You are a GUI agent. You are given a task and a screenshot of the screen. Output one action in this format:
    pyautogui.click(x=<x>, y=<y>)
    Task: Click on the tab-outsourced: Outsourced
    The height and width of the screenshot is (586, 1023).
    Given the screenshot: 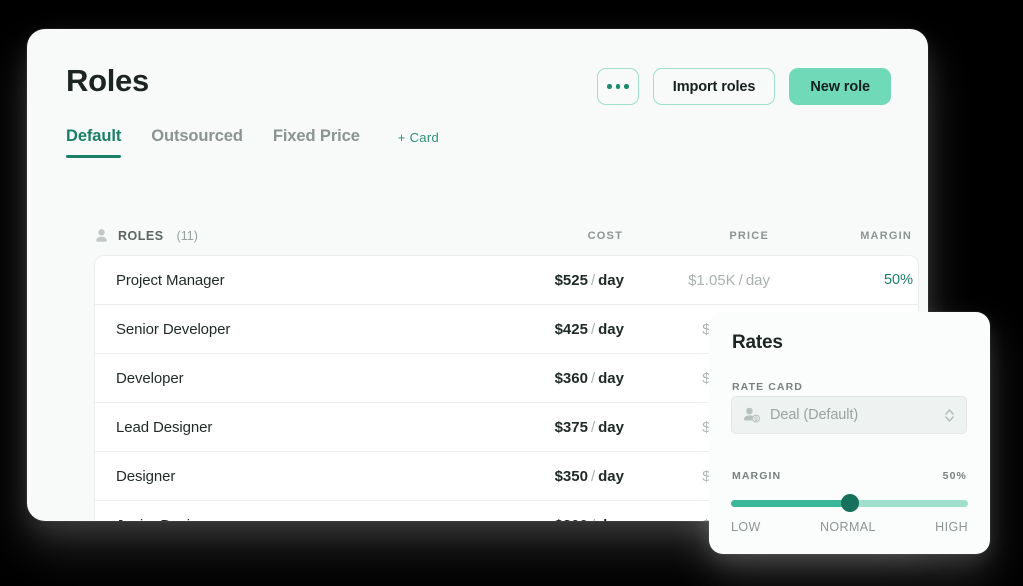 What is the action you would take?
    pyautogui.click(x=197, y=142)
    